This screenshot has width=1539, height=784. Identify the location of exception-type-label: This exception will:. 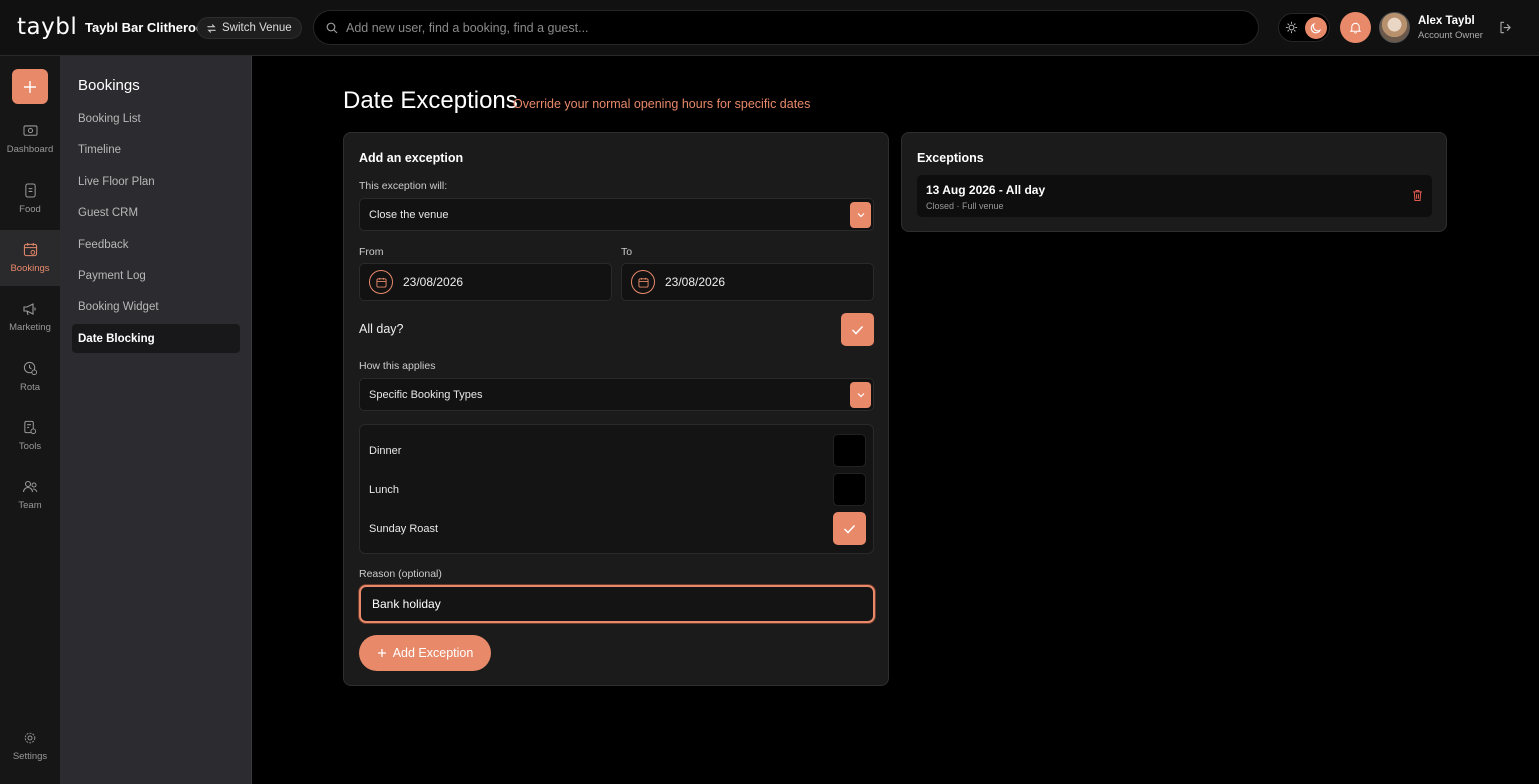
(403, 186).